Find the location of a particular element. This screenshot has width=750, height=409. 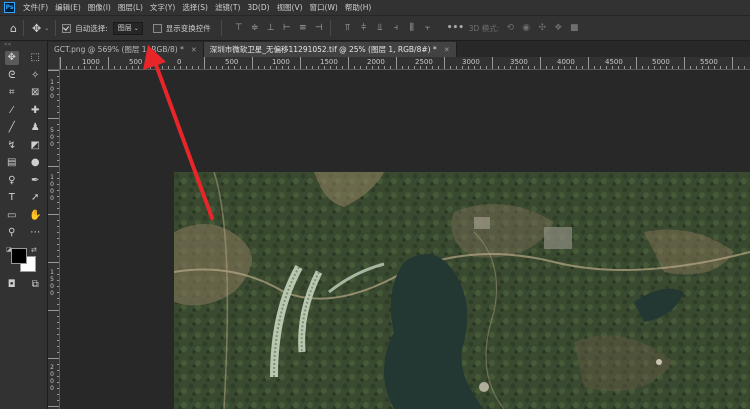

3d-slide-icon: ❖ is located at coordinates (558, 28).